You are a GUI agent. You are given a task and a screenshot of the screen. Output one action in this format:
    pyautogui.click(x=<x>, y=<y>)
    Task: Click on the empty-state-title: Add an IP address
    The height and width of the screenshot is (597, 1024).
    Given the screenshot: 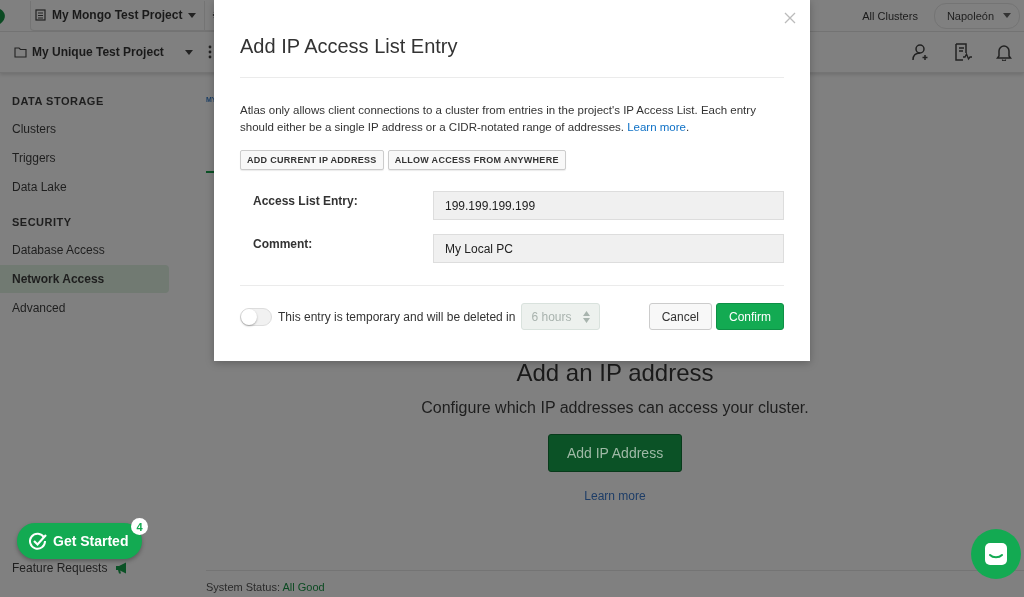 What is the action you would take?
    pyautogui.click(x=615, y=373)
    